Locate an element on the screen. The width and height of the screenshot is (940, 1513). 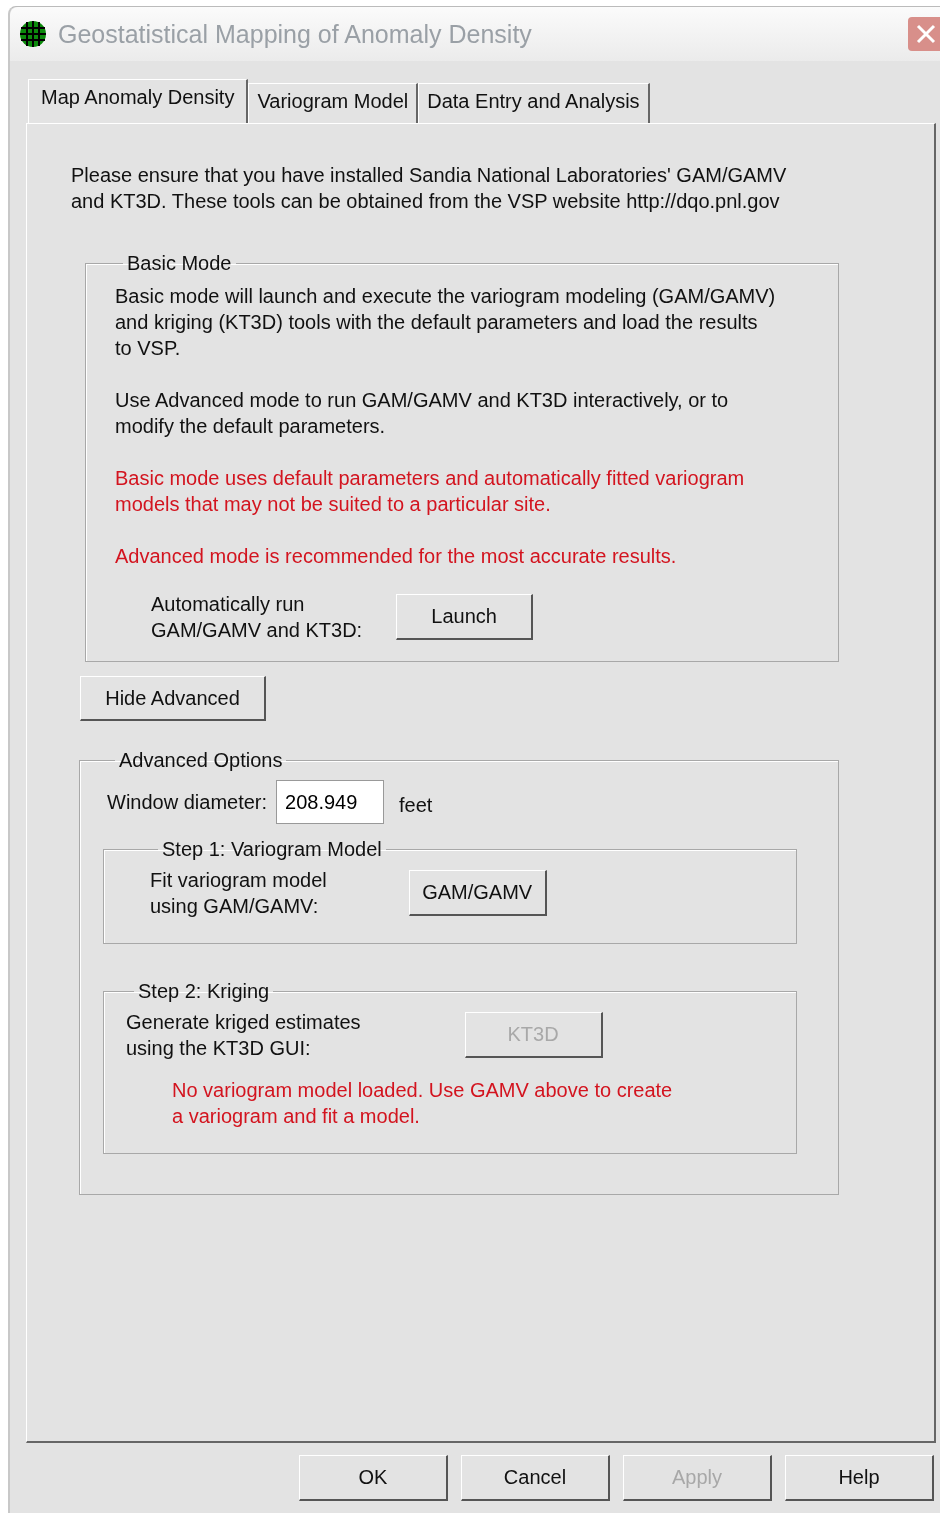
group-label: Basic Mode is located at coordinates (179, 263).